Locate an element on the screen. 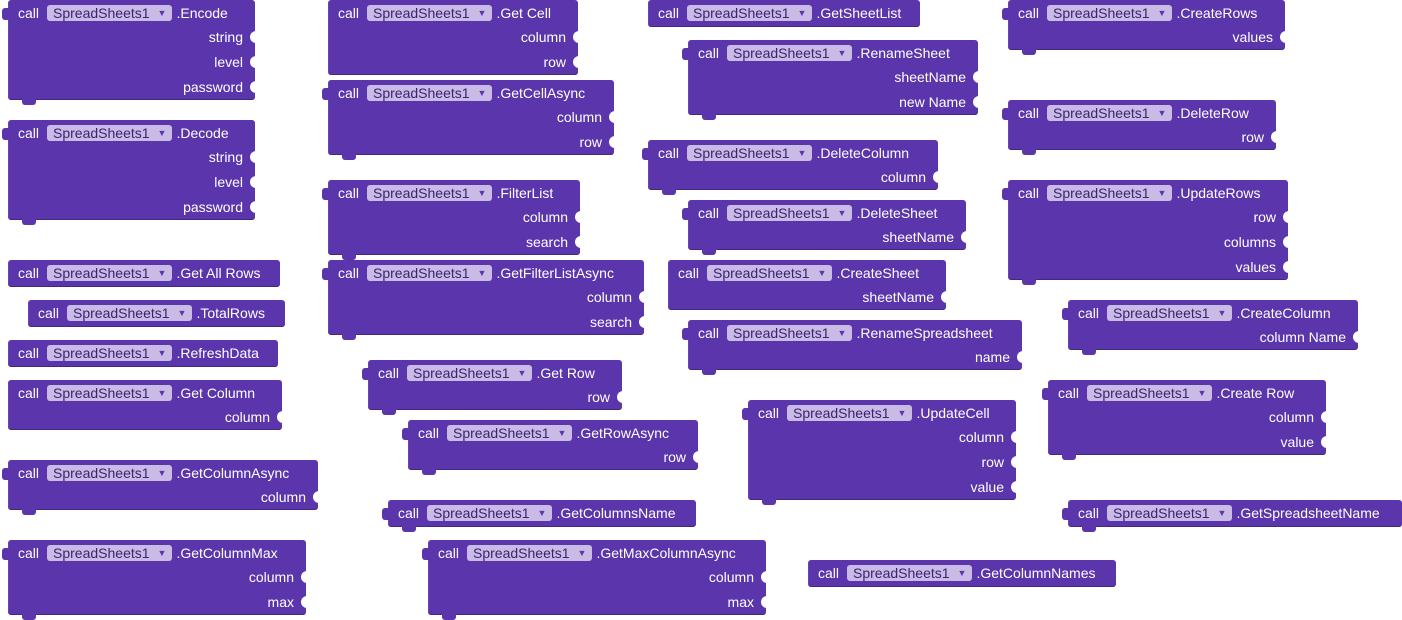 Image resolution: width=1402 pixels, height=620 pixels. call-block-create-sheet: call SpreadSheets1 ▼ .CreateSheet sheetName is located at coordinates (807, 285).